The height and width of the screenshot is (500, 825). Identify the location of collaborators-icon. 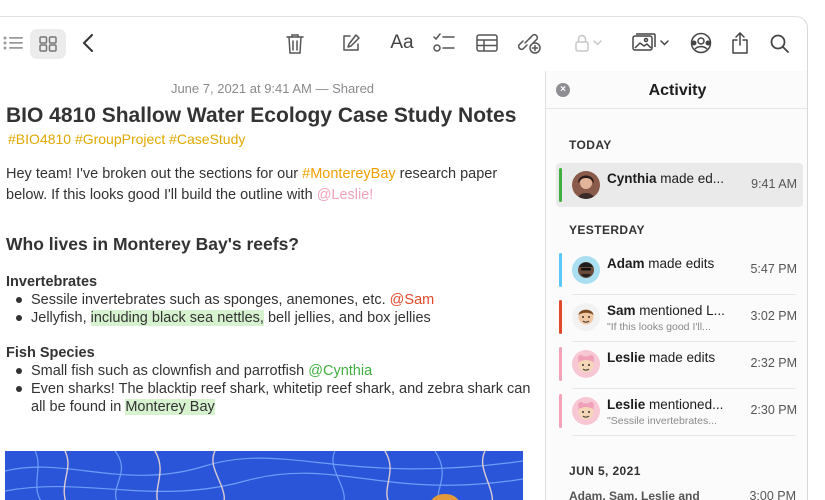
(701, 43).